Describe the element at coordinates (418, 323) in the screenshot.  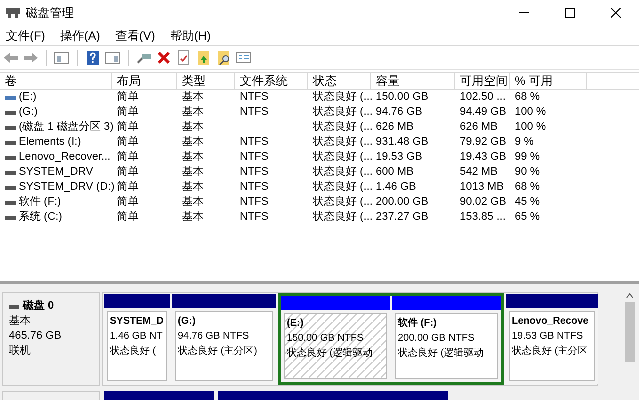
I see `partition-name: 软件 (F:)` at that location.